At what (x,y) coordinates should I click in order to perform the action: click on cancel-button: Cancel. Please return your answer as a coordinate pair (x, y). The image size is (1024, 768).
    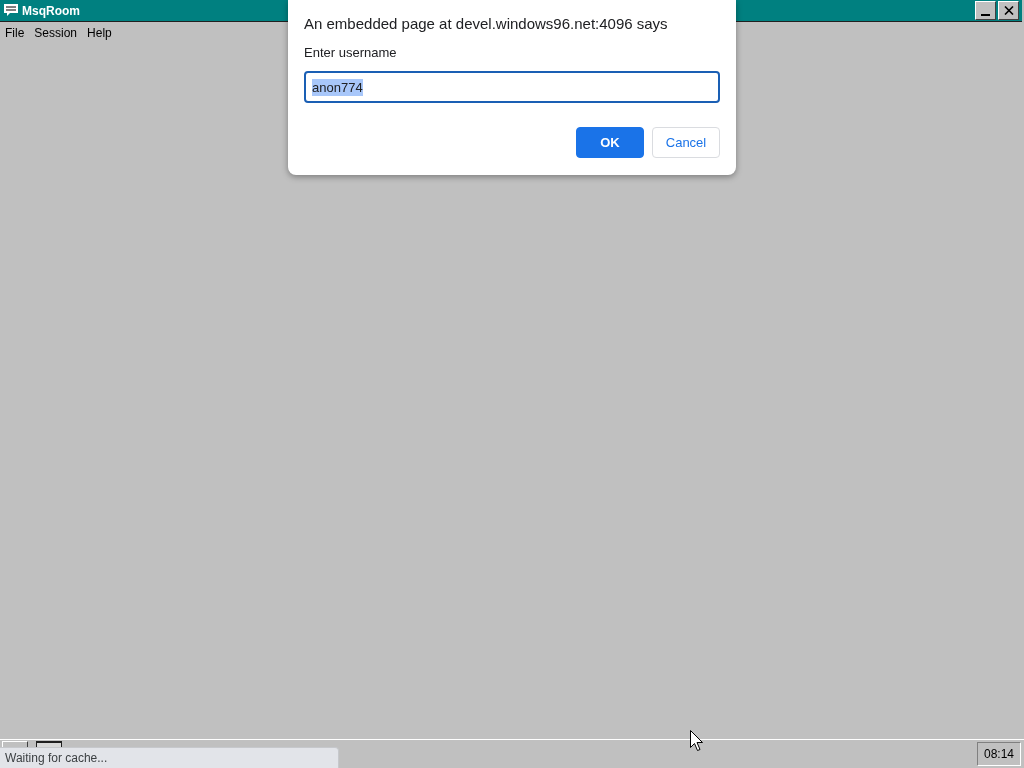
    Looking at the image, I should click on (686, 142).